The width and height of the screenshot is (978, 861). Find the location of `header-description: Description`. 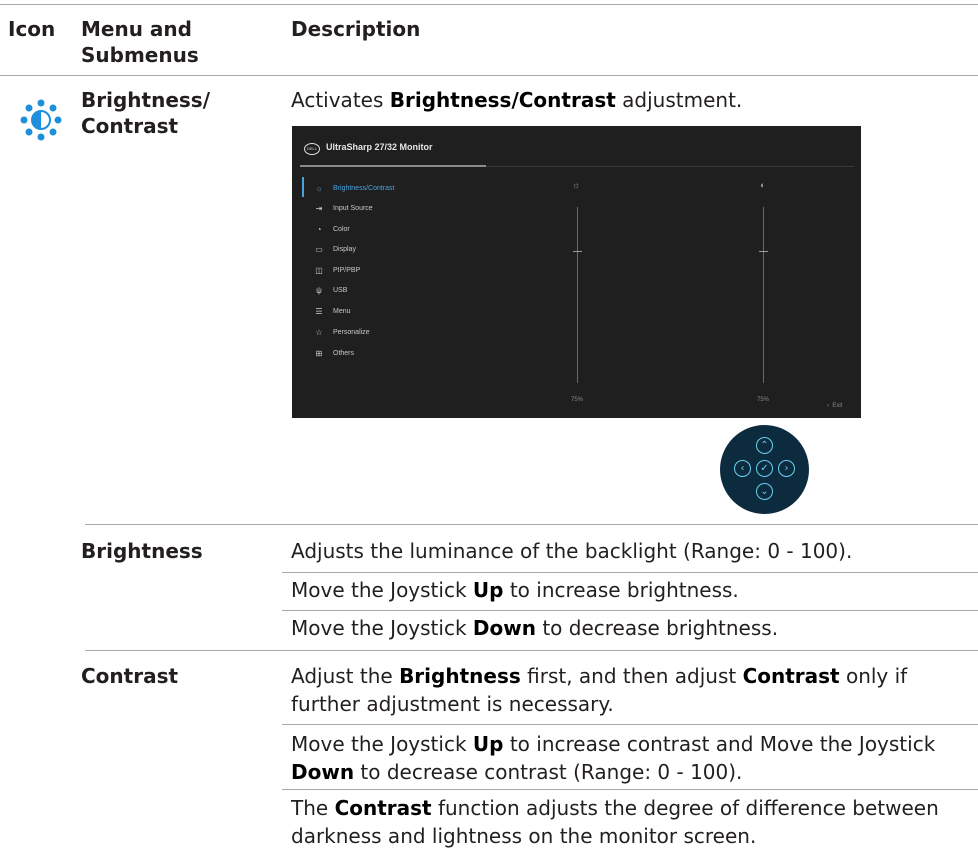

header-description: Description is located at coordinates (356, 29).